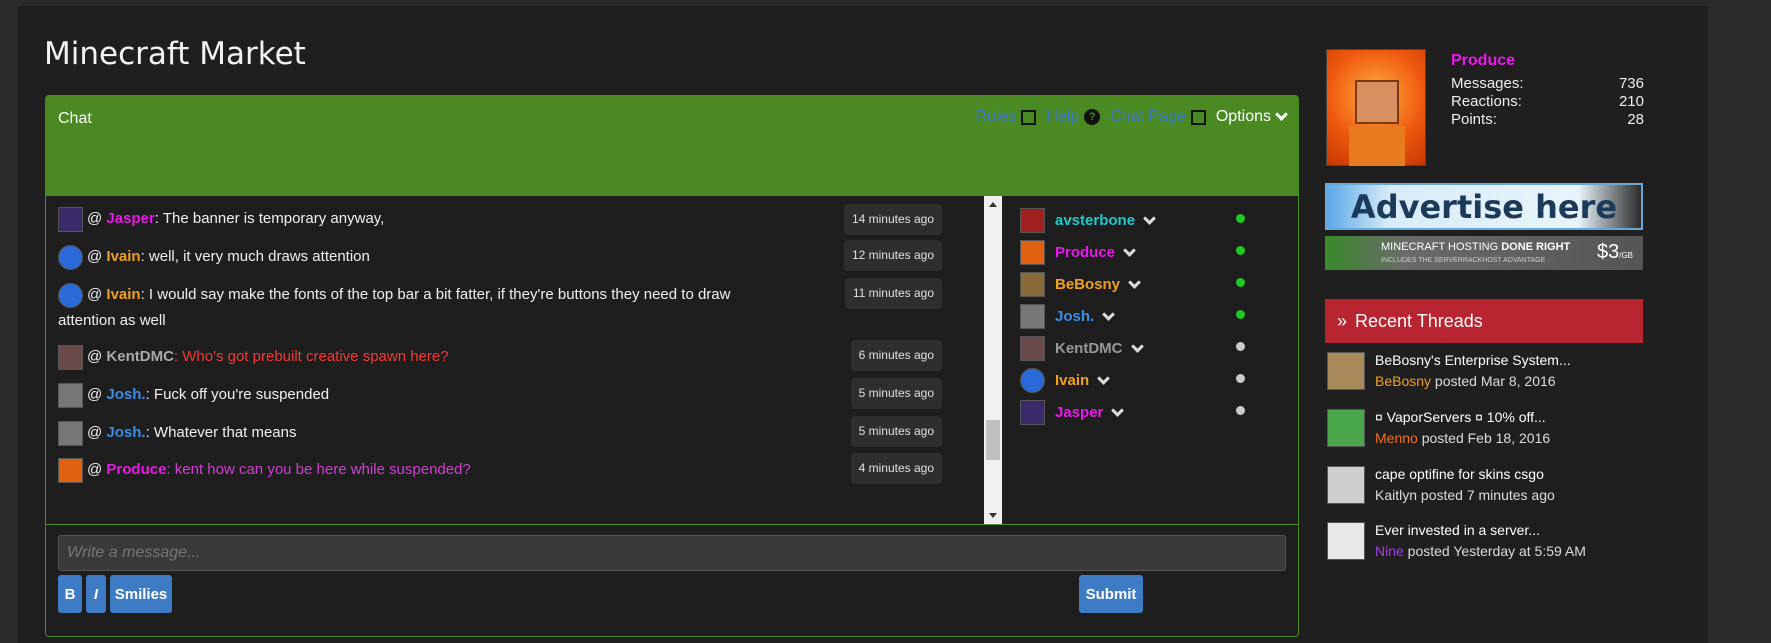  I want to click on thread-meta-text: posted 7 minutes ago, so click(1486, 495).